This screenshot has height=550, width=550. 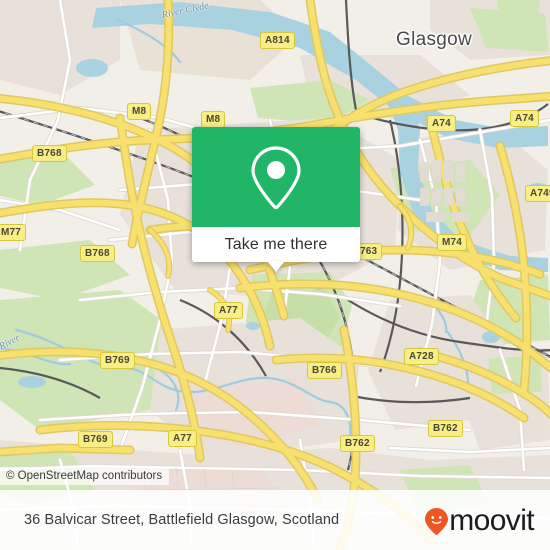 What do you see at coordinates (357, 443) in the screenshot?
I see `road-shield-b762: B762` at bounding box center [357, 443].